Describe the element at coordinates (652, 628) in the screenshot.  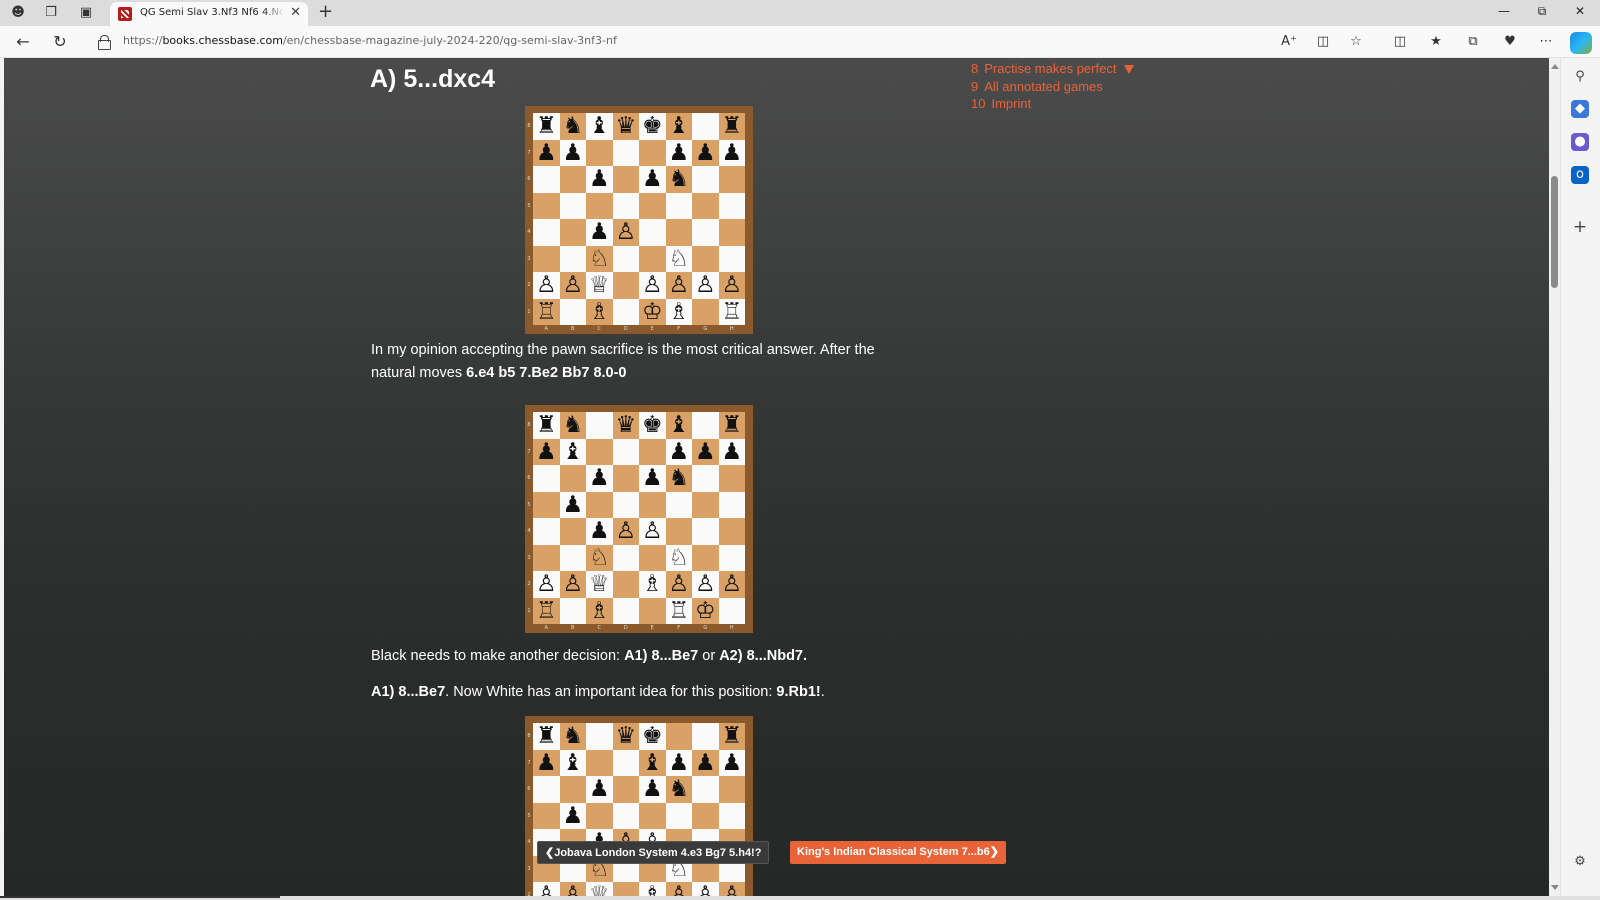
I see `file-label: E` at that location.